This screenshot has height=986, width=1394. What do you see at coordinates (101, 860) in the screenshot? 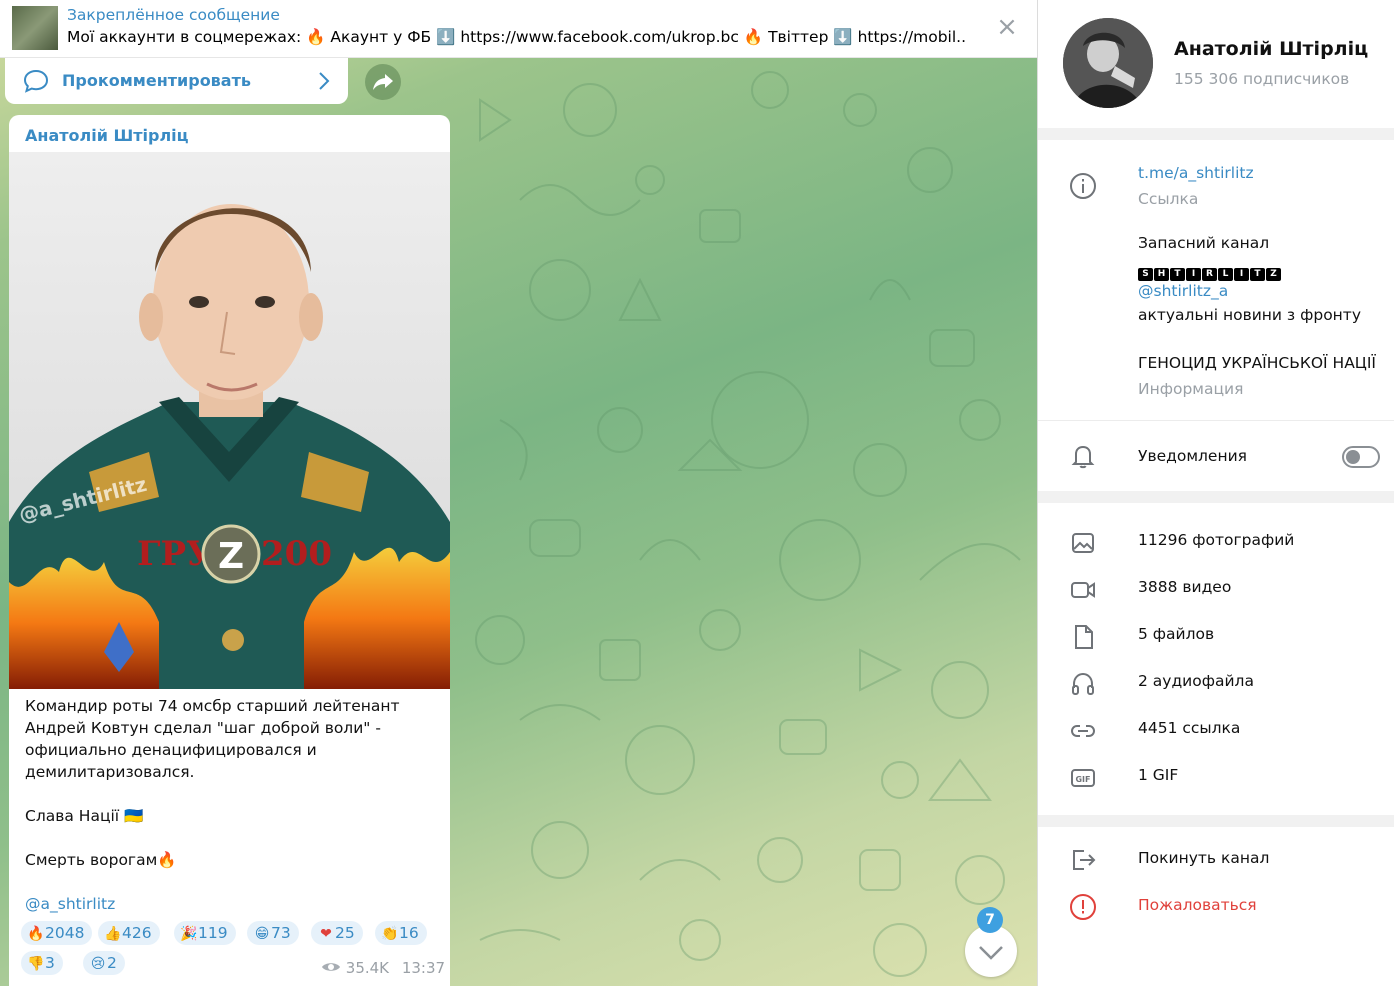
I see `post-smert: Смерть ворогам🔥` at bounding box center [101, 860].